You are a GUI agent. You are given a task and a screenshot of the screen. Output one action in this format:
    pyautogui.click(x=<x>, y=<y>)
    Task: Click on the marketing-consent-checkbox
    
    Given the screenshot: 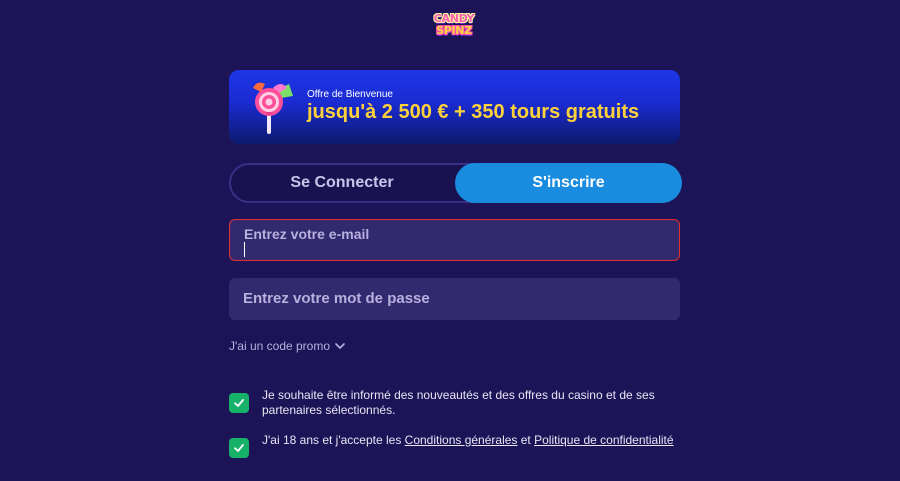 What is the action you would take?
    pyautogui.click(x=239, y=403)
    